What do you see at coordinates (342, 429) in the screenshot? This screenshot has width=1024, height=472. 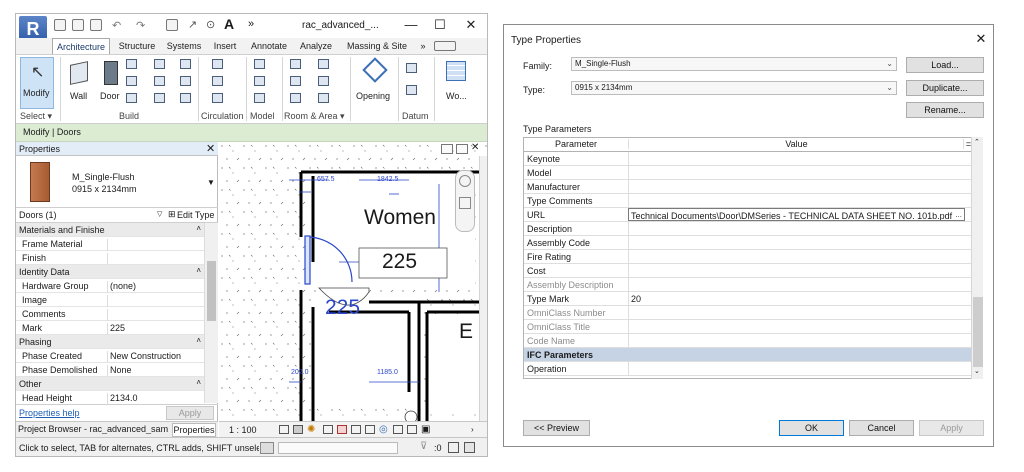 I see `crop-view-icon` at bounding box center [342, 429].